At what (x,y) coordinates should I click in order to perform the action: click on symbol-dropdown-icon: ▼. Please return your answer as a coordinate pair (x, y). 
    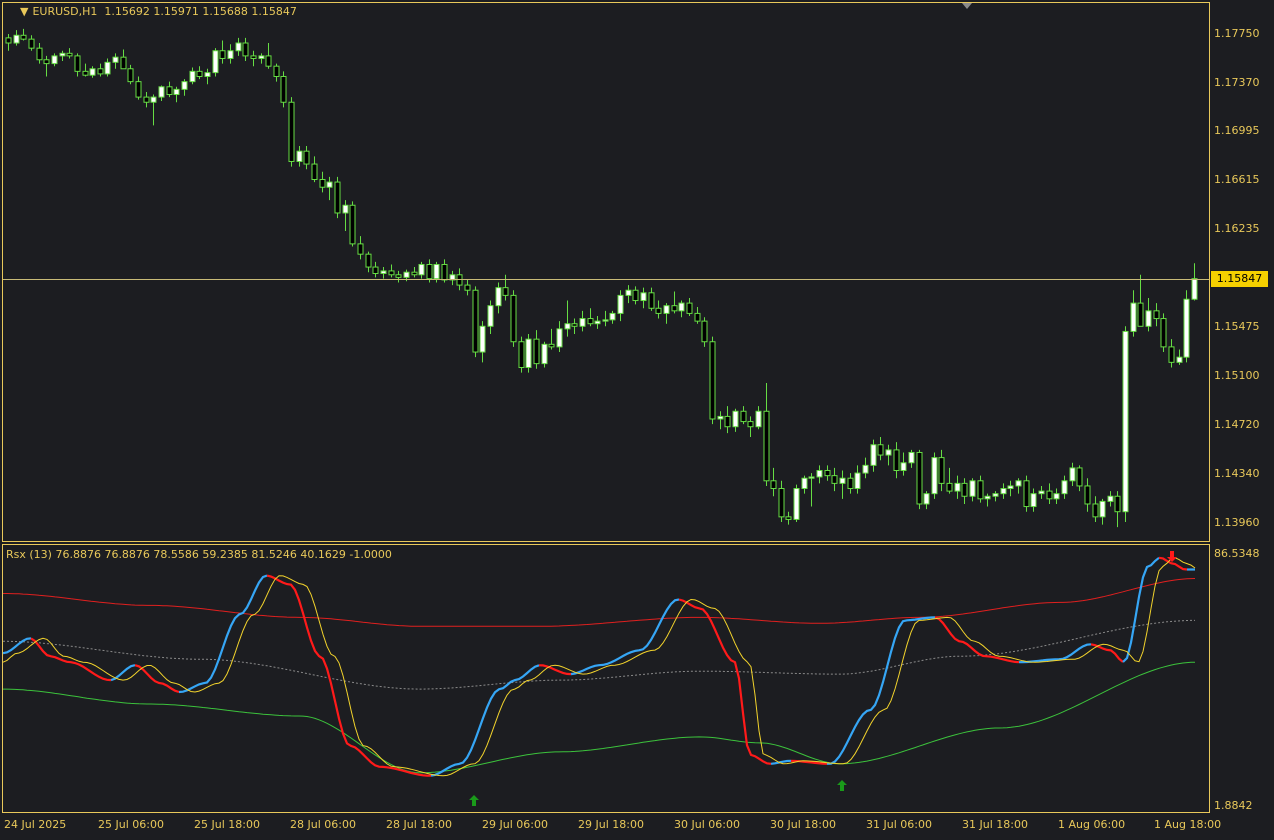
    Looking at the image, I should click on (24, 11).